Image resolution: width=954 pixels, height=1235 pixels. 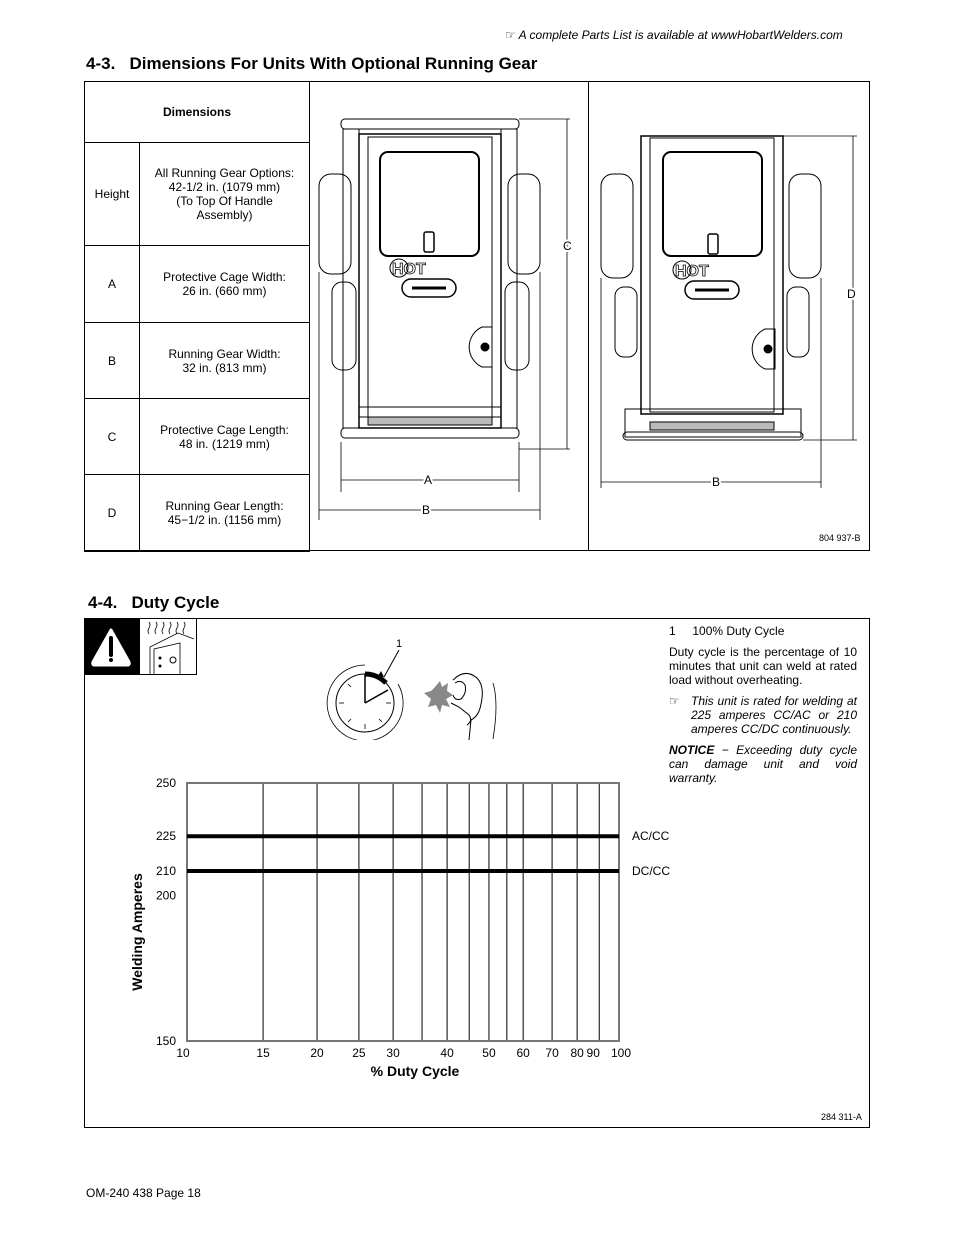 What do you see at coordinates (567, 246) in the screenshot?
I see `dimension-label-c: C` at bounding box center [567, 246].